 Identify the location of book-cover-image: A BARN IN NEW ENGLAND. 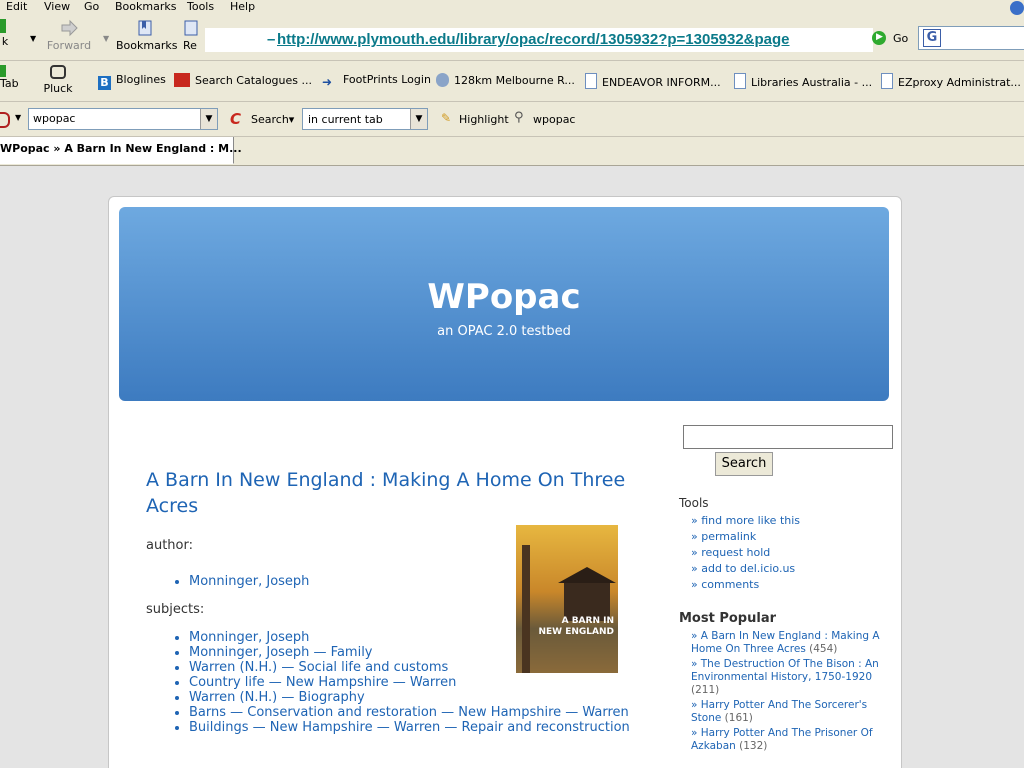
(567, 599).